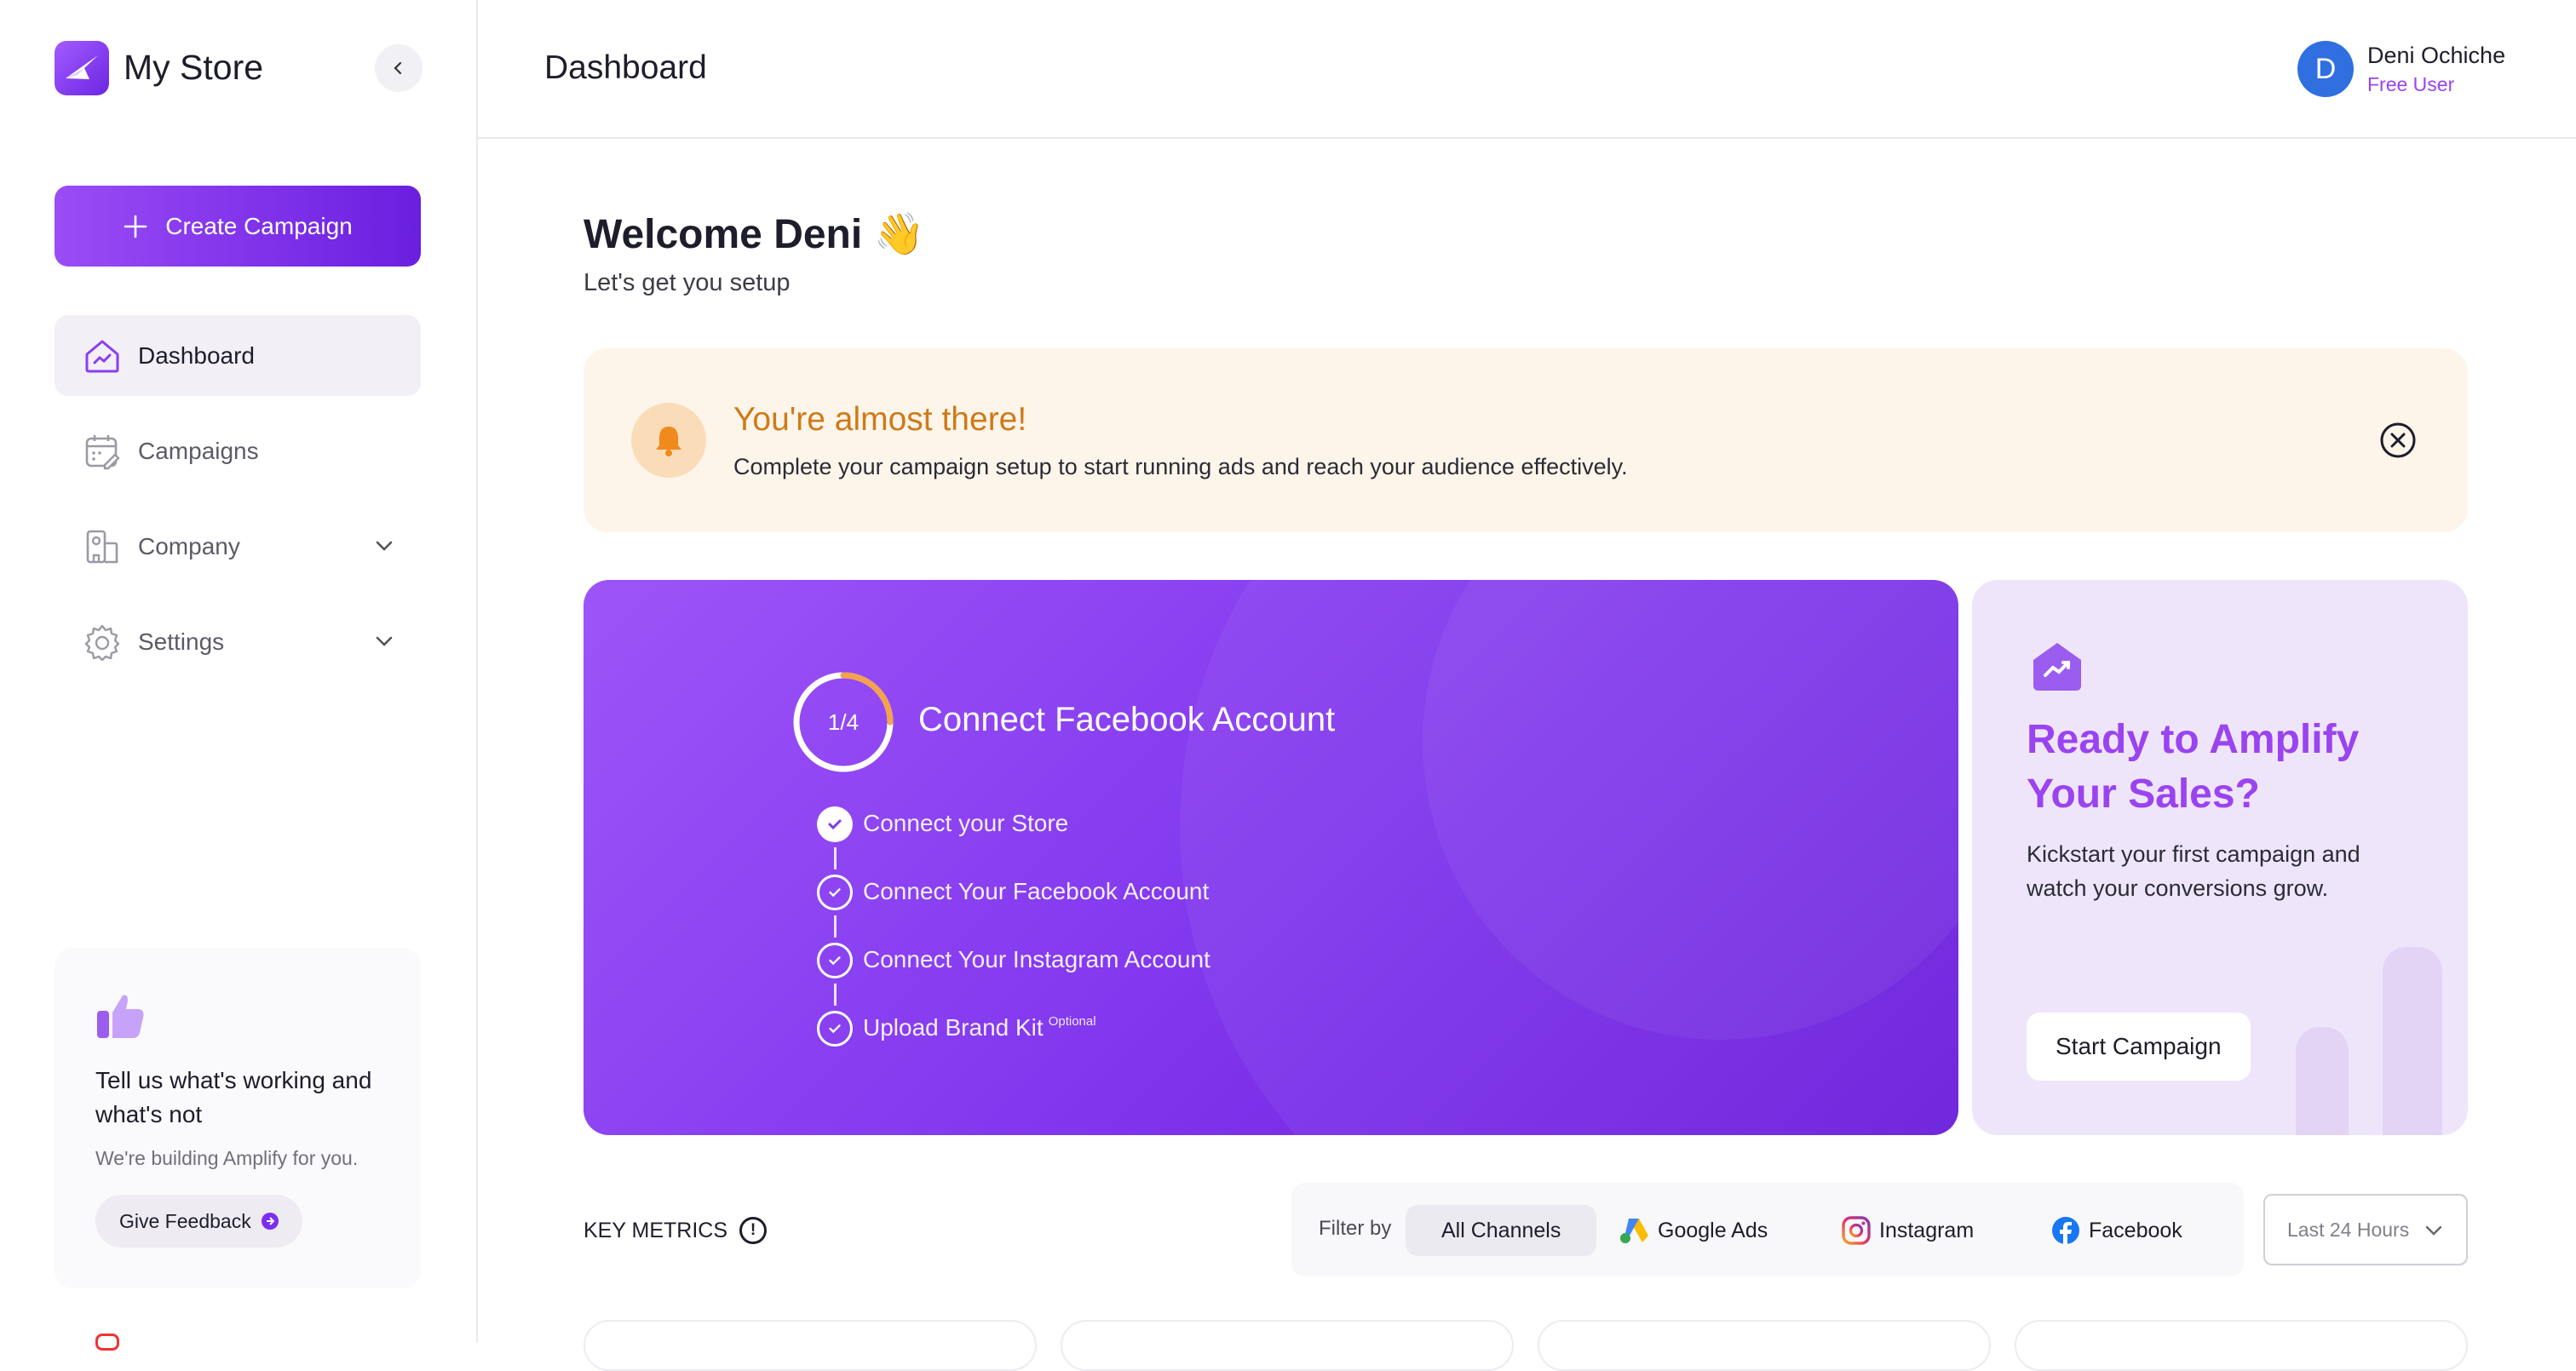 This screenshot has width=2576, height=1371. Describe the element at coordinates (1014, 1045) in the screenshot. I see `setup-step: Upload Brand Kit Optional` at that location.